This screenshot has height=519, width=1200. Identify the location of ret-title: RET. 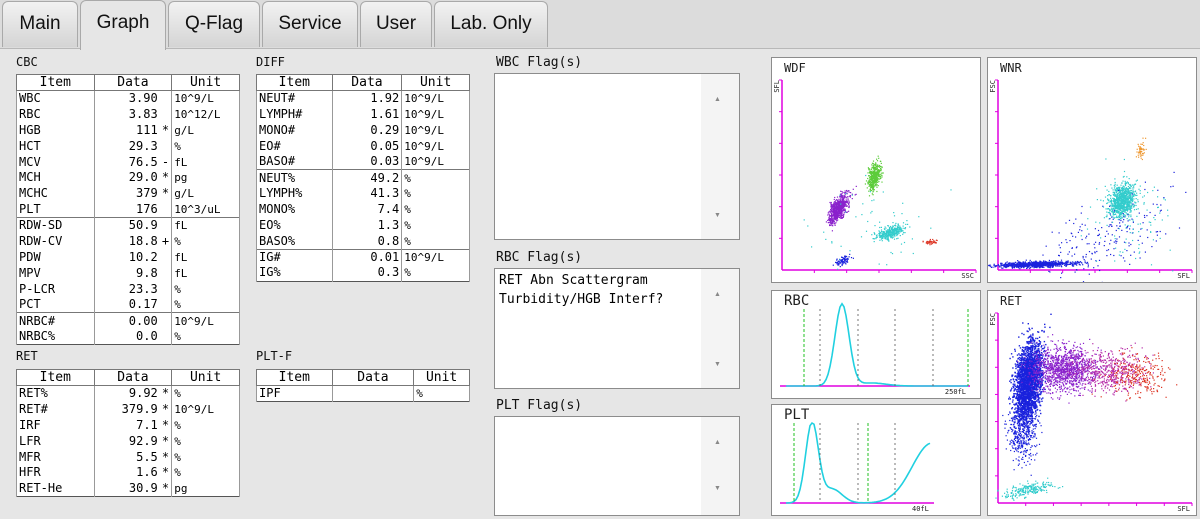
(1011, 301).